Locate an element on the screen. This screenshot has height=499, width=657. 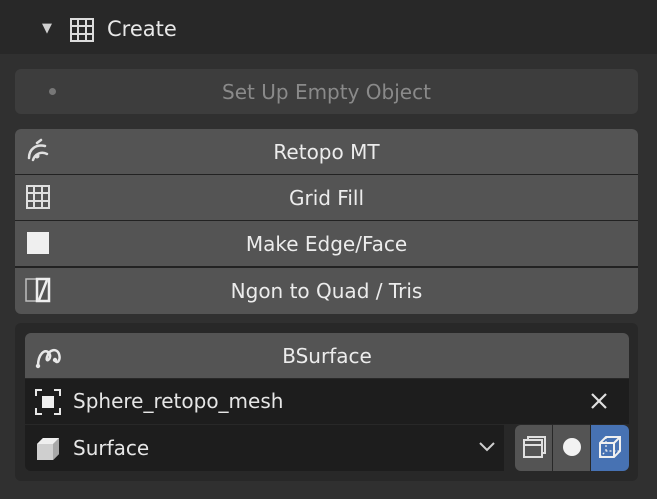
solid-display-toggle is located at coordinates (571, 448).